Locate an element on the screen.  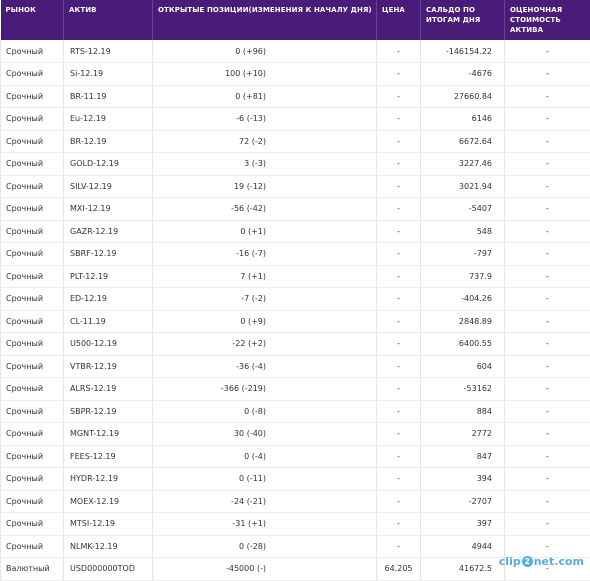
header-market: РЫНОК is located at coordinates (32, 20).